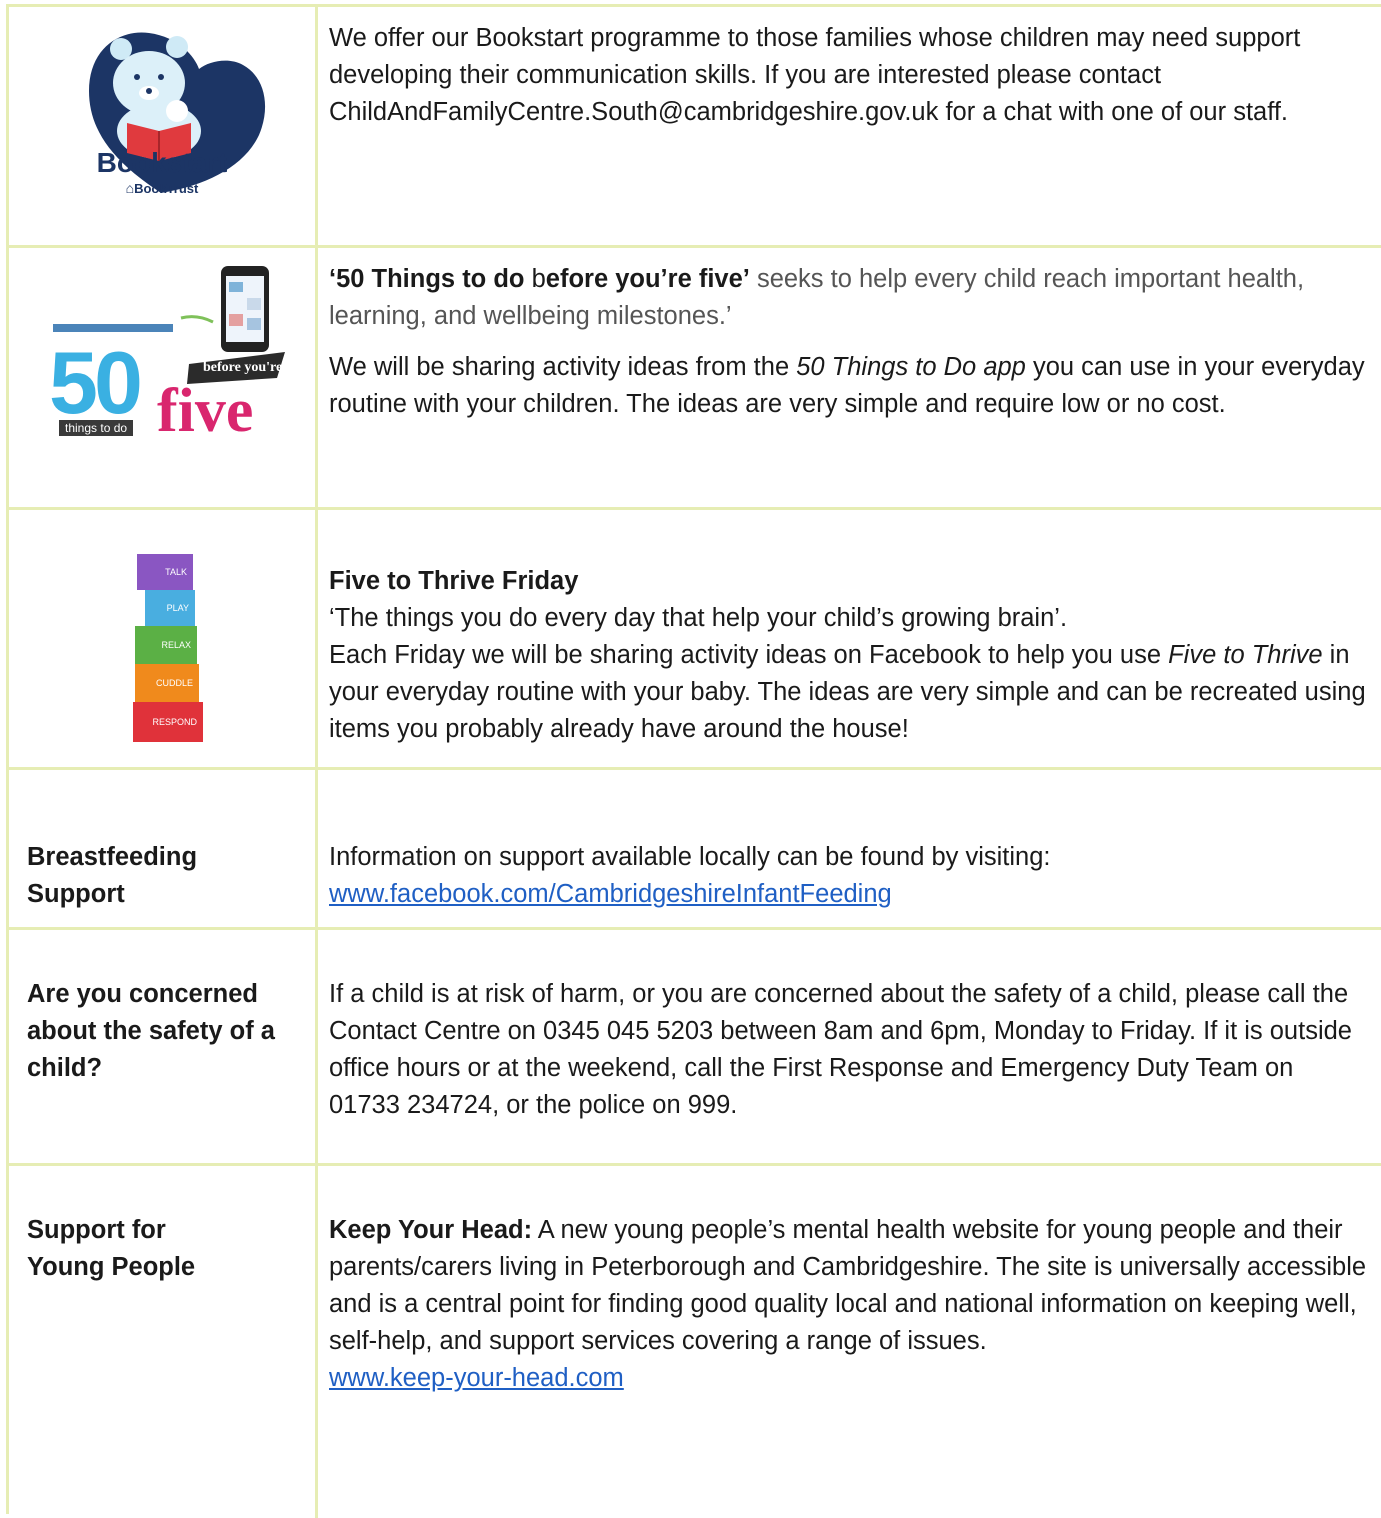 The image size is (1381, 1518). Describe the element at coordinates (243, 367) in the screenshot. I see `logo-before-youre: before you're` at that location.